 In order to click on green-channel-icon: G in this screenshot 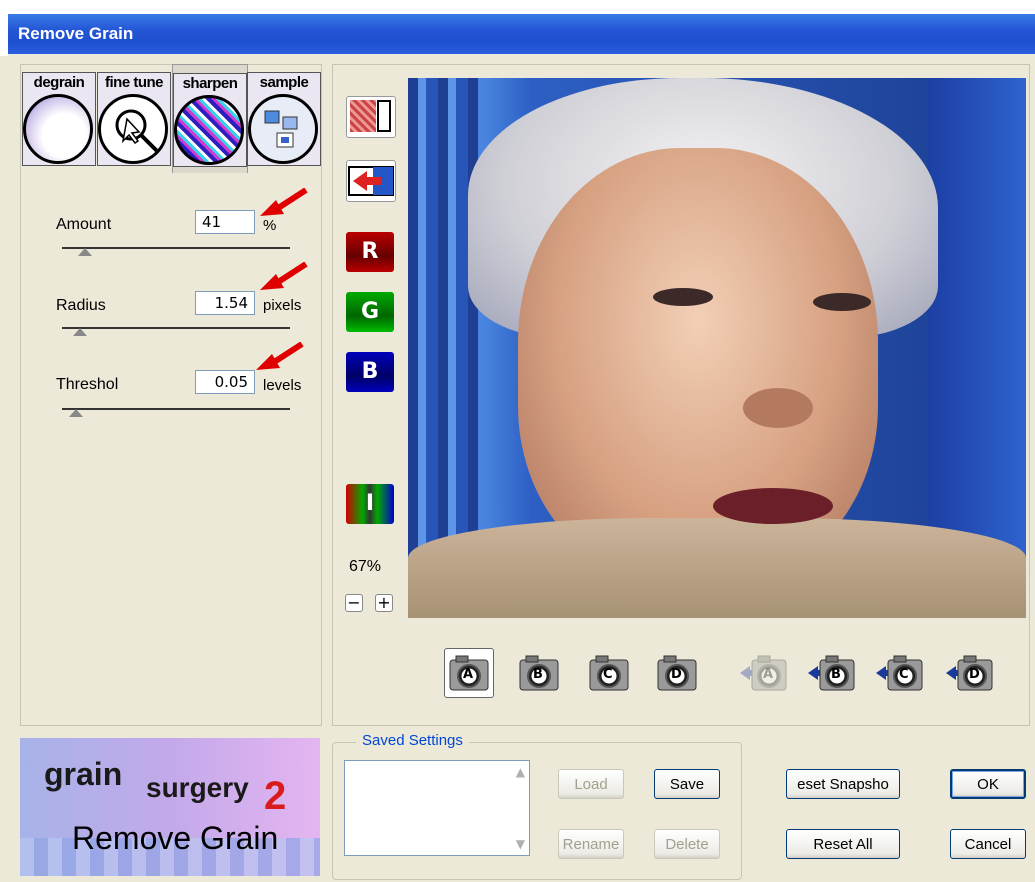, I will do `click(370, 312)`.